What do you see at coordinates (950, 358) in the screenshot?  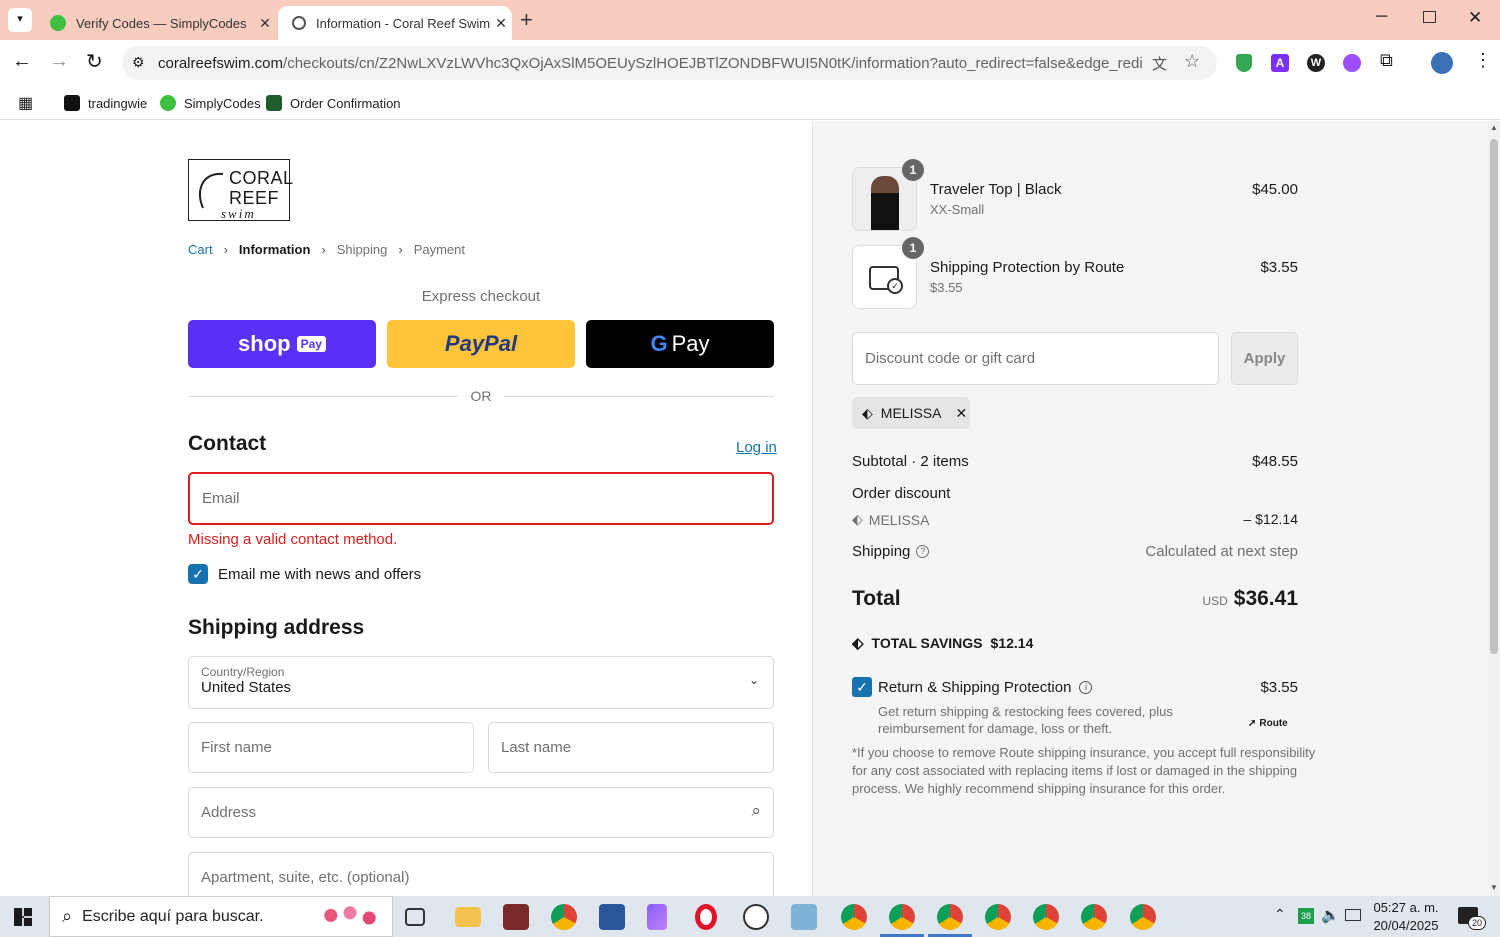 I see `discount-placeholder: Discount code or gift card` at bounding box center [950, 358].